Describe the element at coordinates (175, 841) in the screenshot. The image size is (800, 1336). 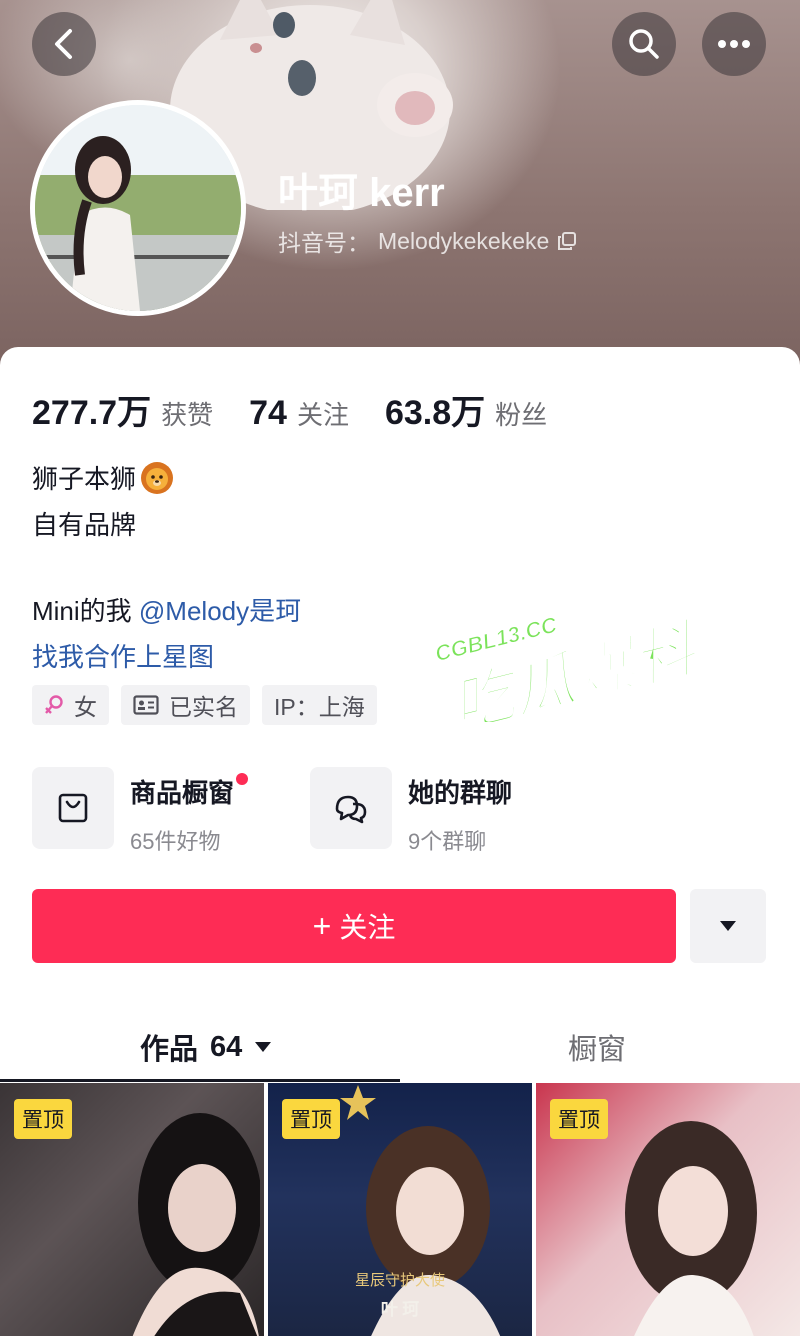
I see `shop-entry-subtitle: 65件好物` at that location.